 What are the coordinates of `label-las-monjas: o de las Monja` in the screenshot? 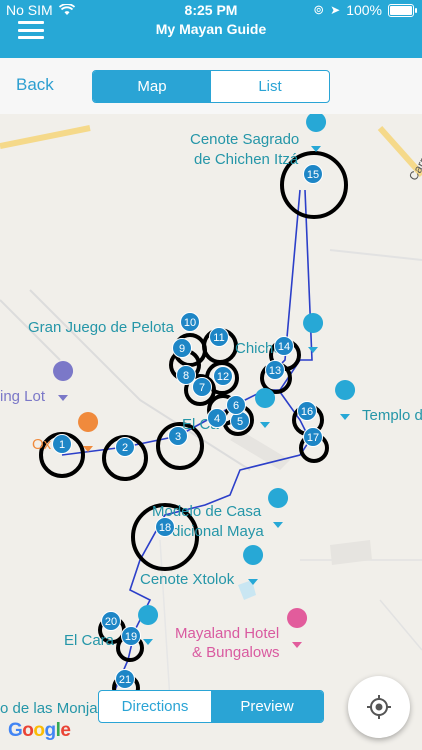 It's located at (49, 708).